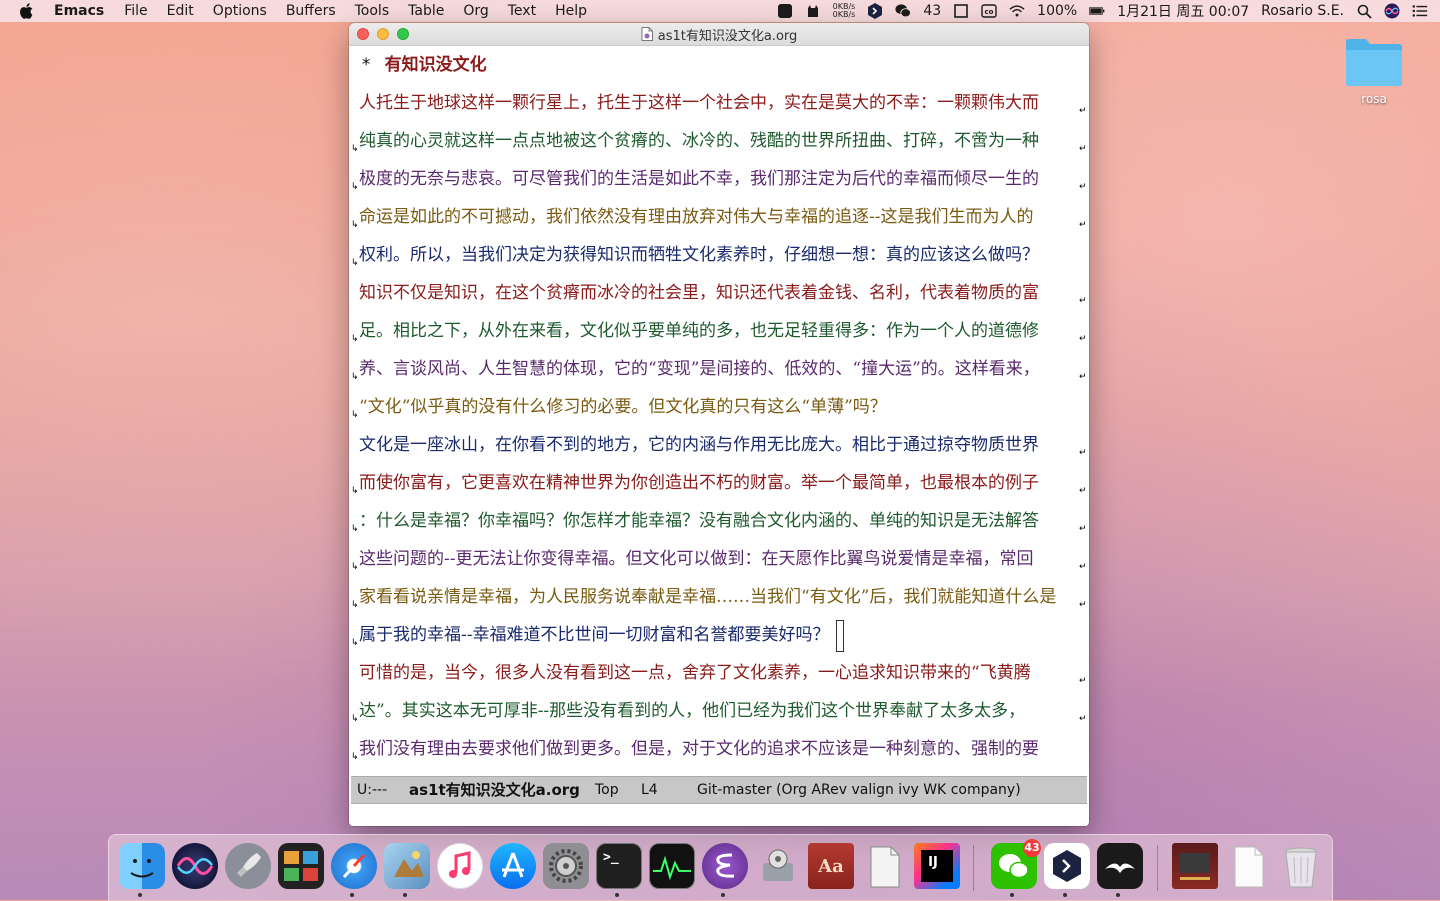 The image size is (1440, 901). Describe the element at coordinates (699, 179) in the screenshot. I see `buffer-line-text: 极度的无奈与悲哀。可尽管我们的生活是如此不幸，我们那注定为后代的幸福而倾尽一生的` at that location.